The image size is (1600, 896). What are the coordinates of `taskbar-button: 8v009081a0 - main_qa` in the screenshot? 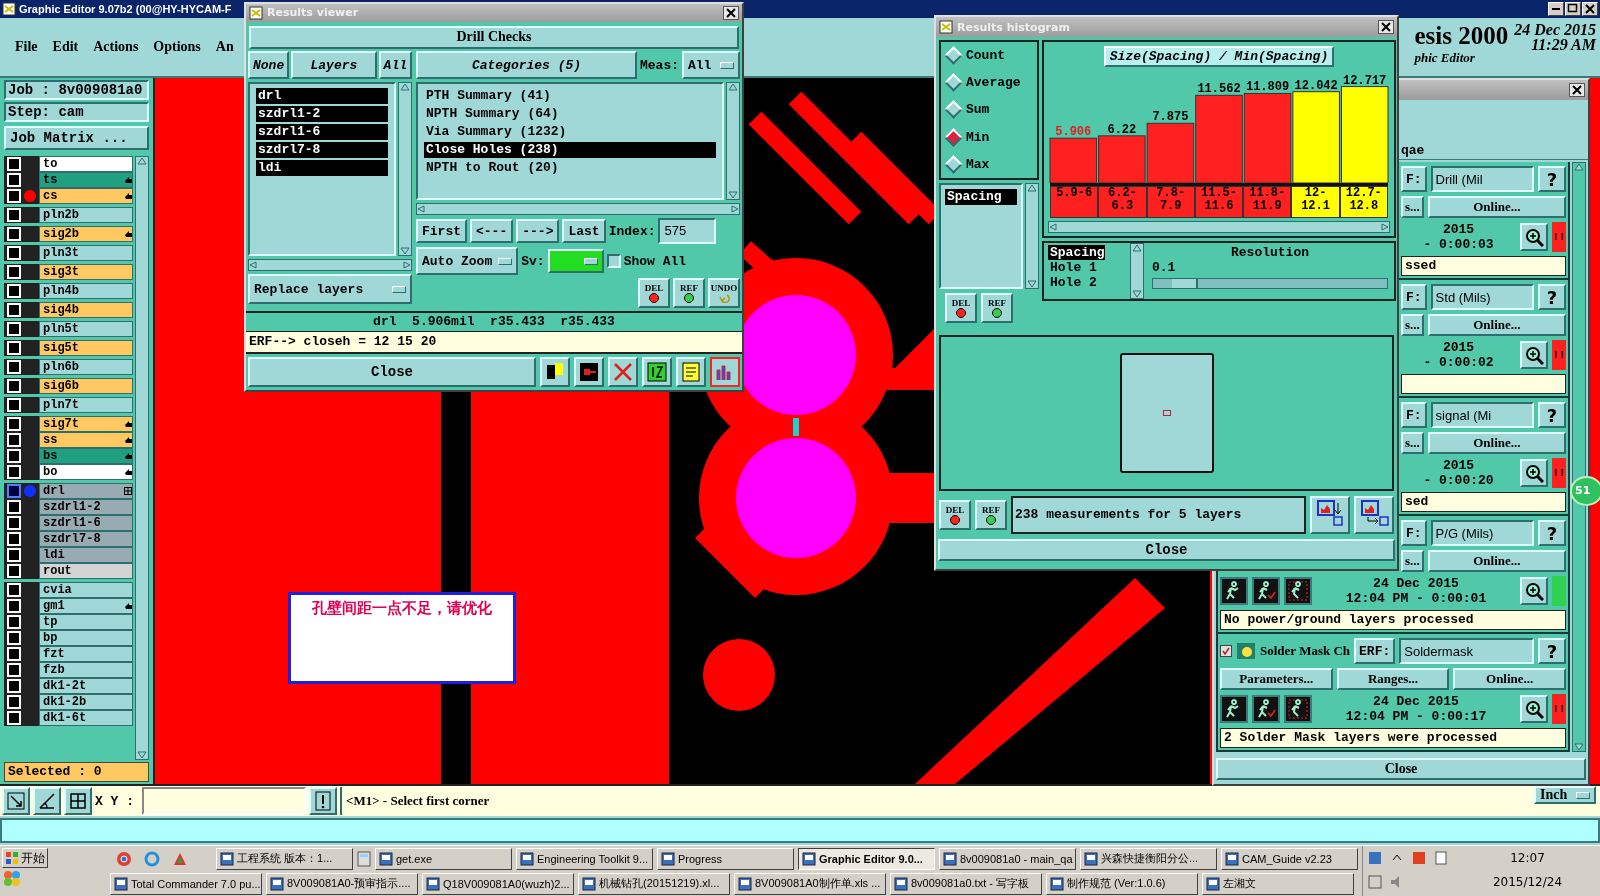 It's located at (1007, 858).